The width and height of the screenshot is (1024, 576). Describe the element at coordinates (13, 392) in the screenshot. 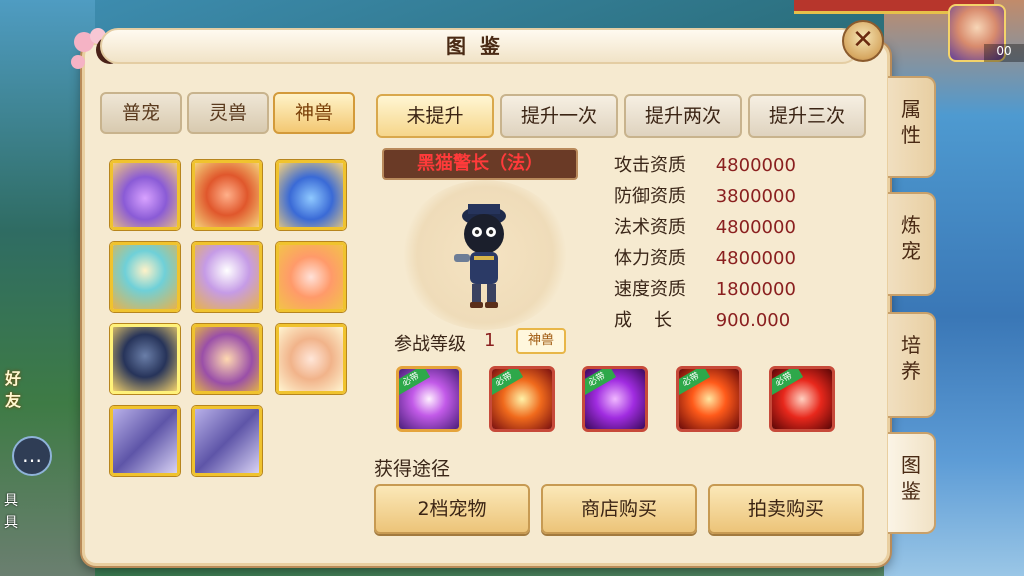

I see `friends-button: 好 友` at that location.